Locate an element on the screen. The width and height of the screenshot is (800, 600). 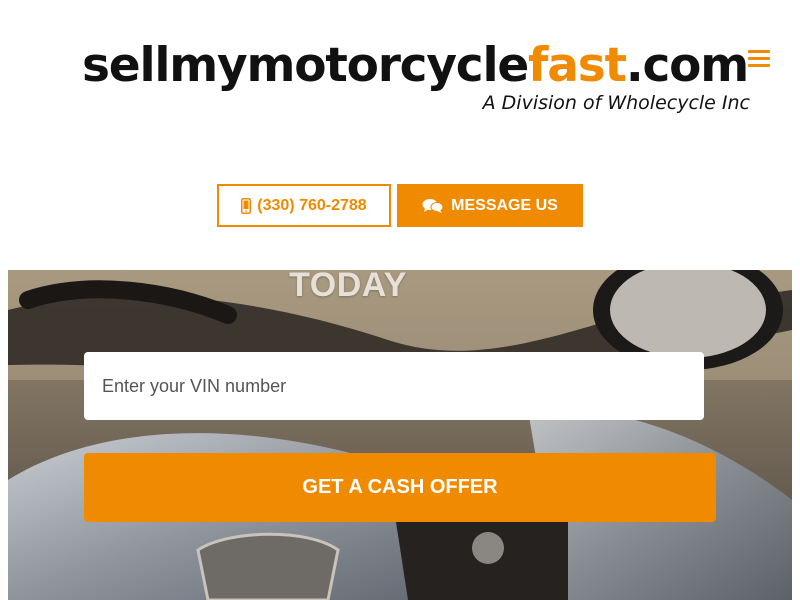
message-us-label: MESSAGE US is located at coordinates (504, 205).